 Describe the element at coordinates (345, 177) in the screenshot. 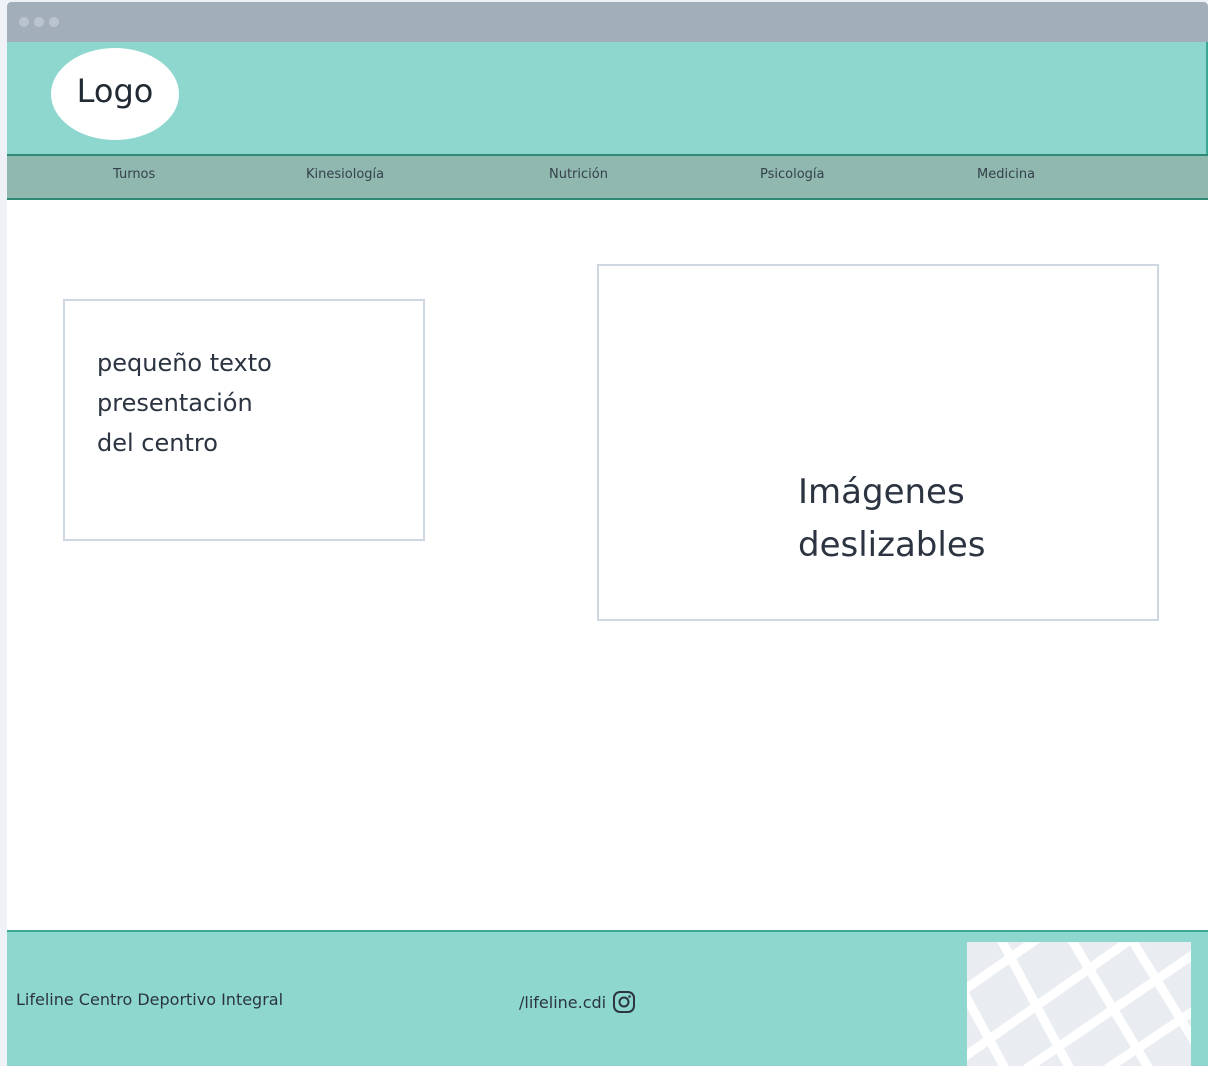

I see `nav-item-kinesiologia: Kinesiología` at that location.